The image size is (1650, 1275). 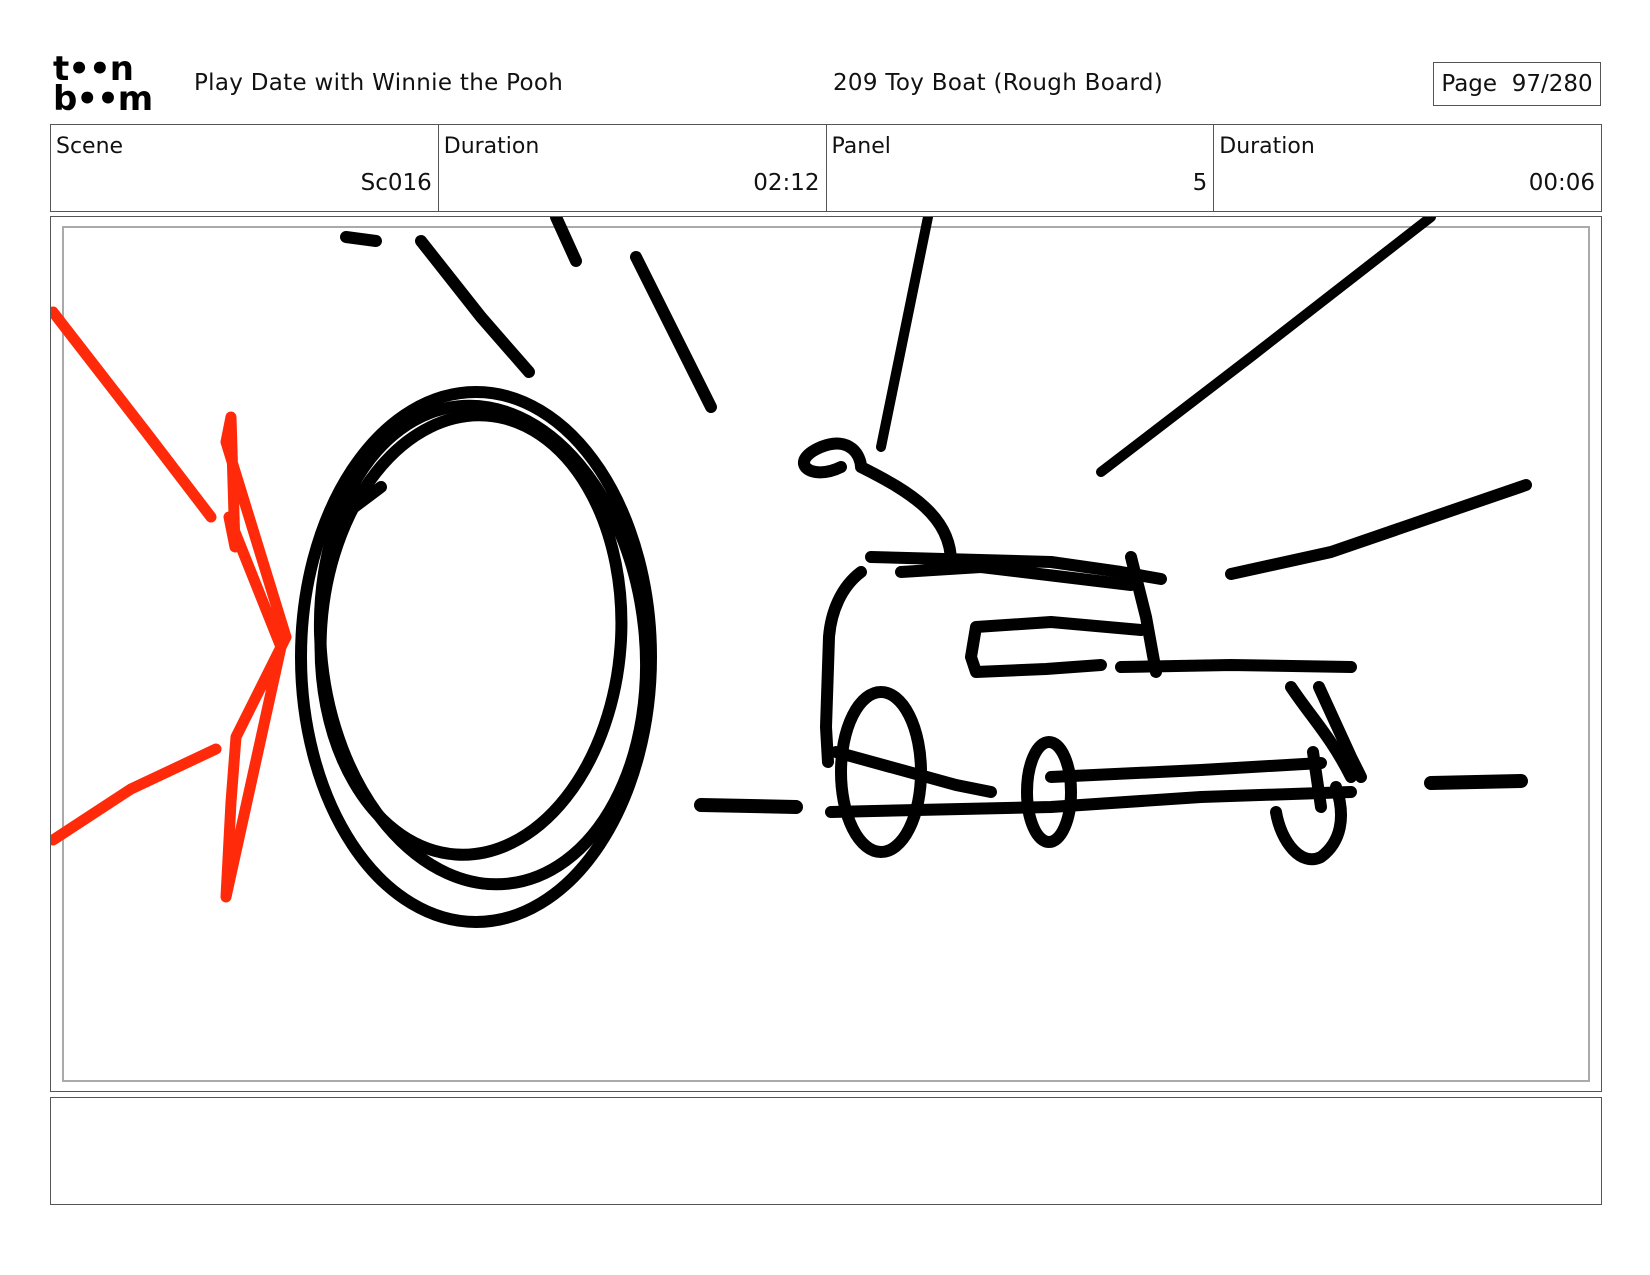 What do you see at coordinates (134, 414) in the screenshot?
I see `burst-ray-top` at bounding box center [134, 414].